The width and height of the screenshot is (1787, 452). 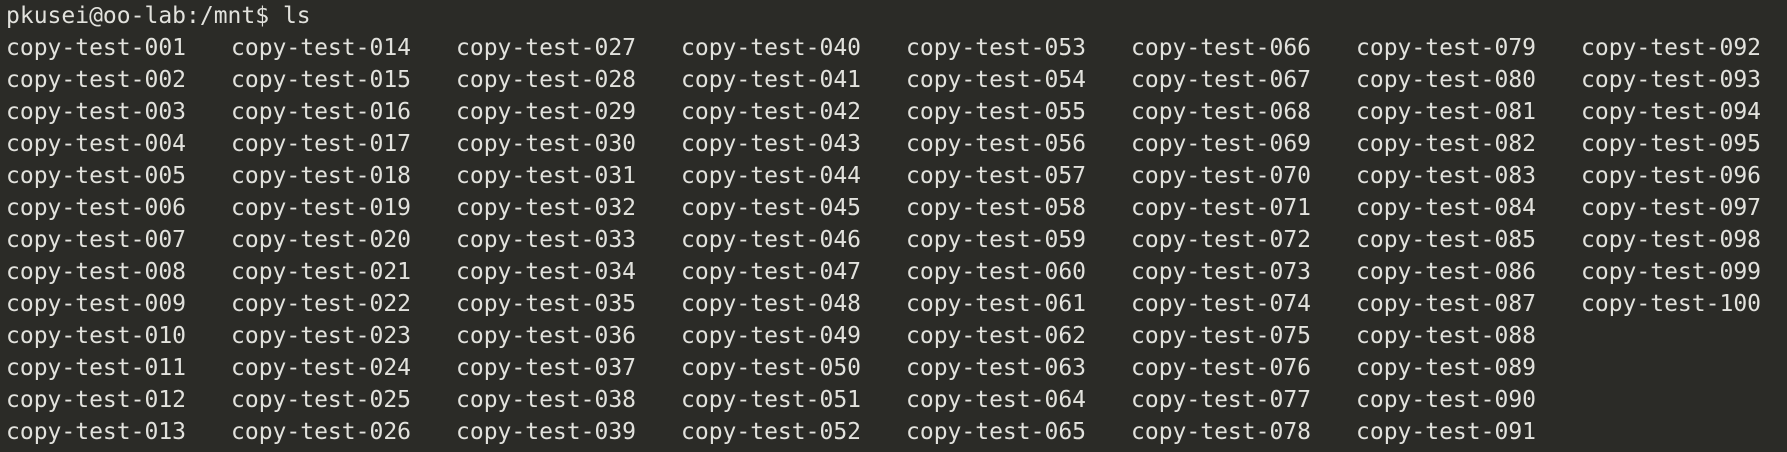 I want to click on file-entry: copy-test-021, so click(x=321, y=272).